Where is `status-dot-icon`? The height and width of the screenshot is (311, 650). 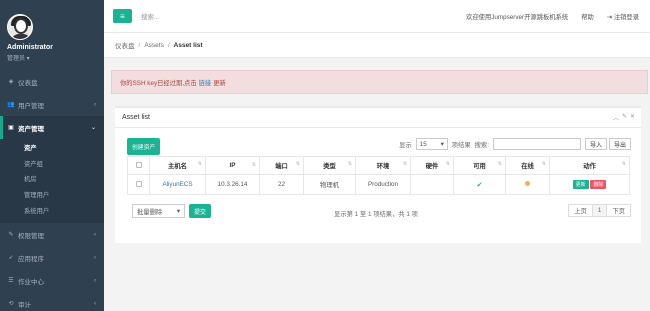 status-dot-icon is located at coordinates (527, 183).